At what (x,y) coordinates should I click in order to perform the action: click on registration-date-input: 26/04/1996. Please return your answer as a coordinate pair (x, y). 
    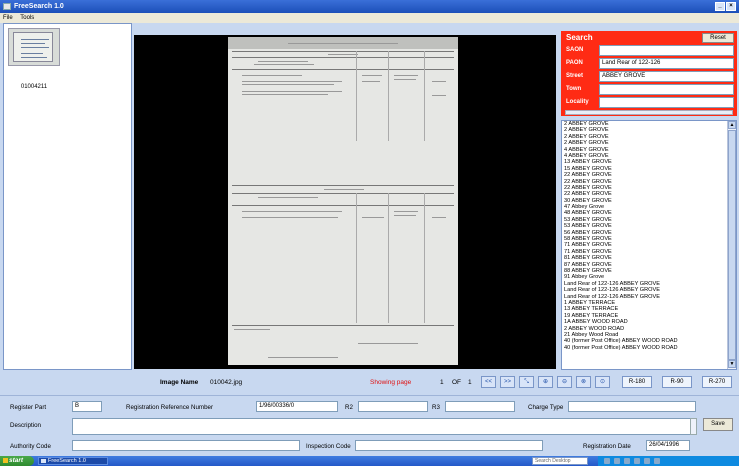
    Looking at the image, I should click on (668, 445).